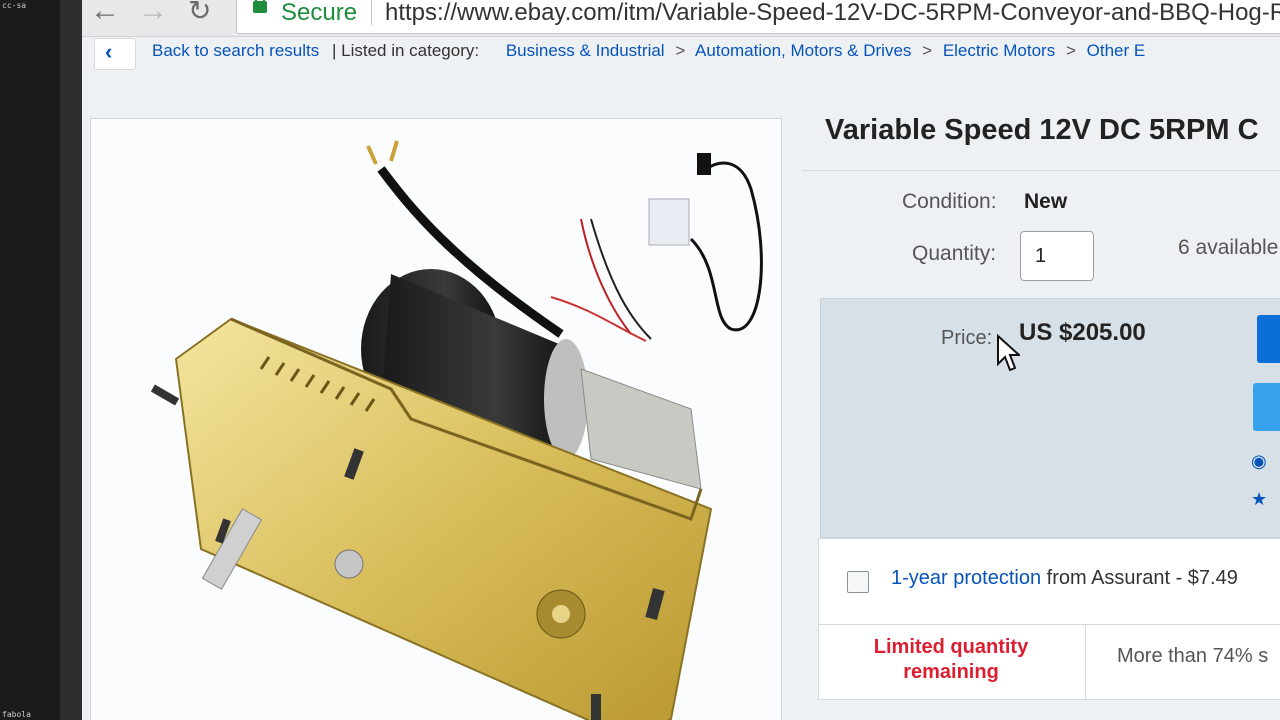  Describe the element at coordinates (803, 50) in the screenshot. I see `breadcrumb-category-automation: Automation, Motors & Drives` at that location.